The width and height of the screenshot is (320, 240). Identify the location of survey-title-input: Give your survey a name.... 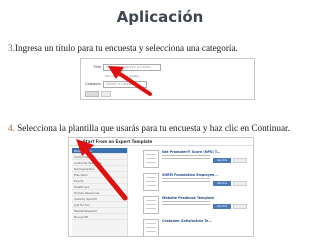
(132, 67).